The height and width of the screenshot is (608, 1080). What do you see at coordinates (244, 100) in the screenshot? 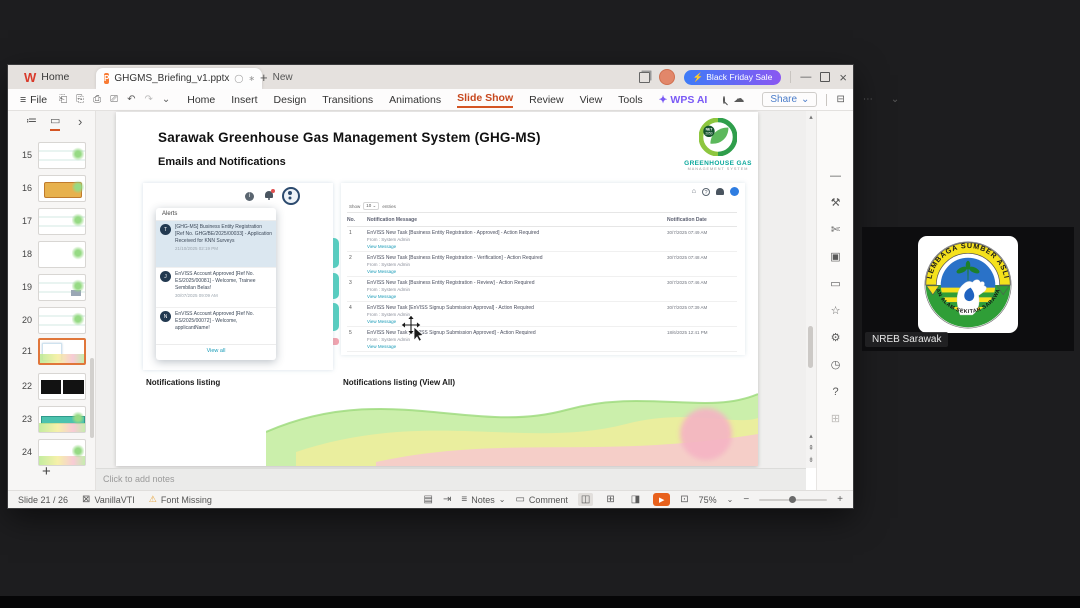
I see `menu-insert: Insert` at bounding box center [244, 100].